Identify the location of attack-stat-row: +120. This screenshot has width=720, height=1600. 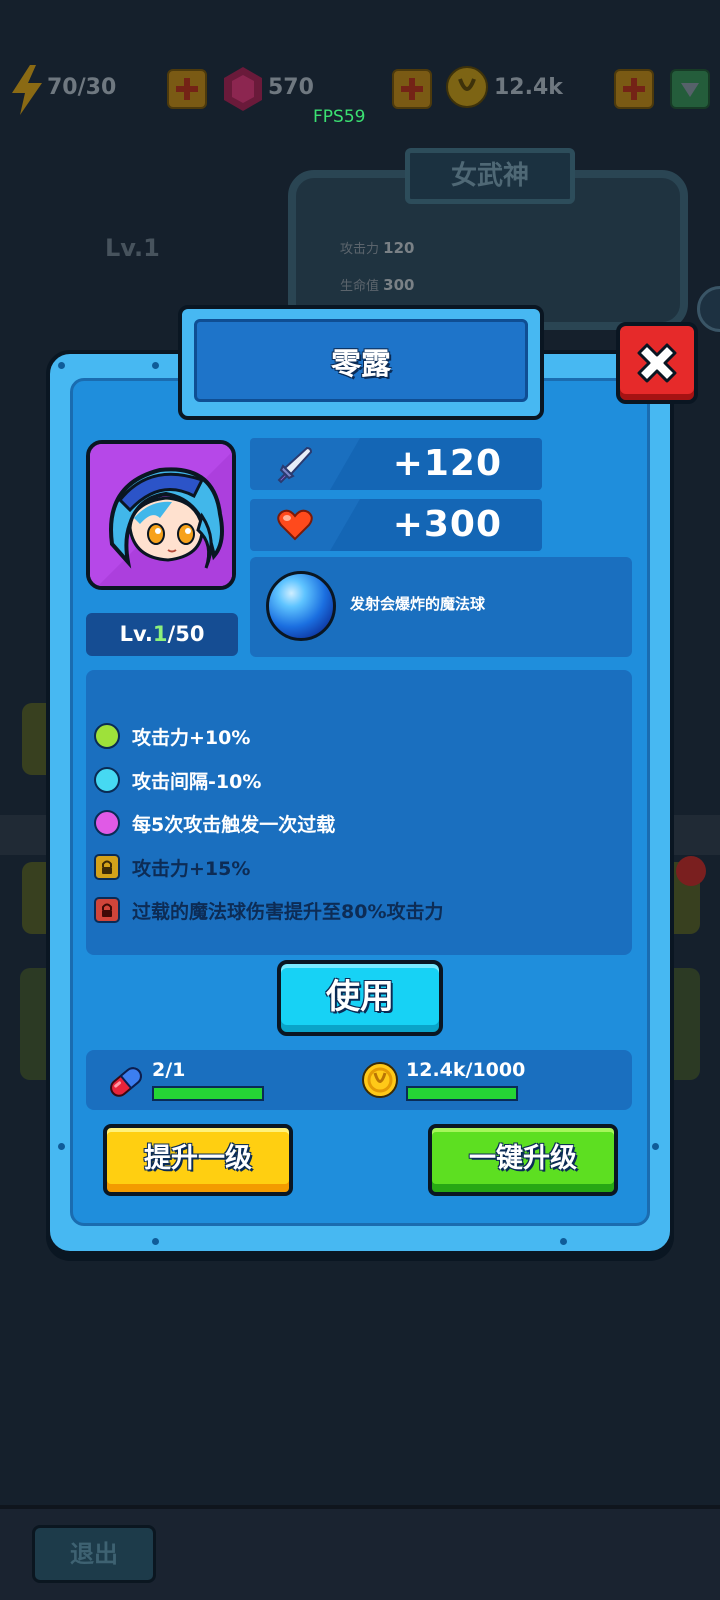
(396, 464).